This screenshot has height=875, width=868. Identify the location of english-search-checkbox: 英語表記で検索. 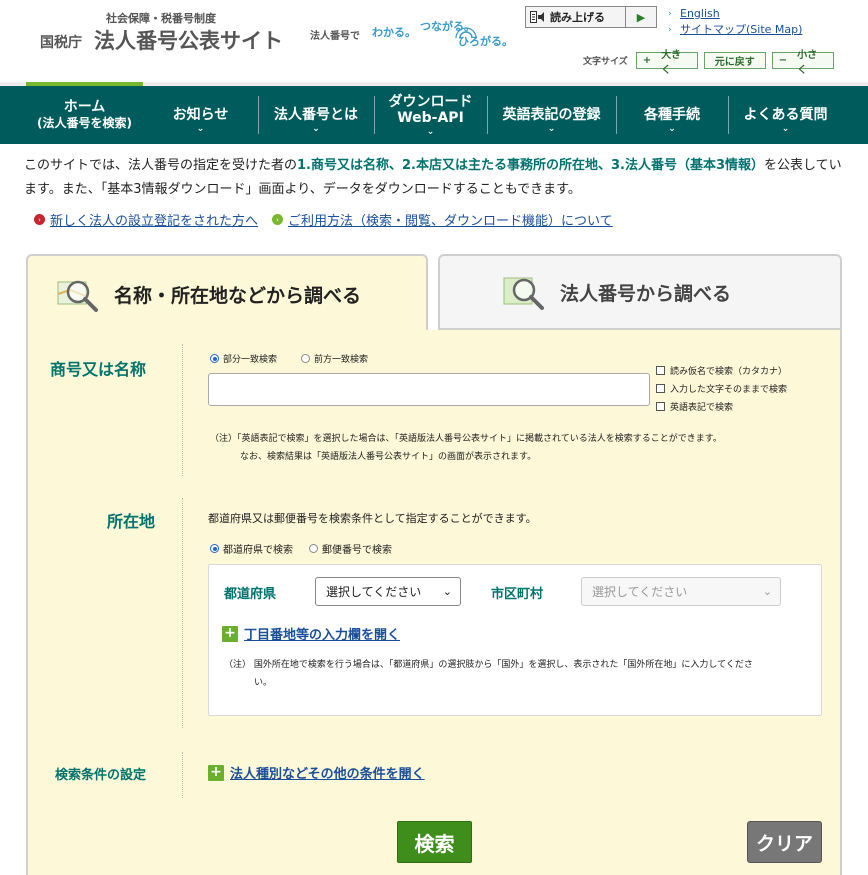
(721, 406).